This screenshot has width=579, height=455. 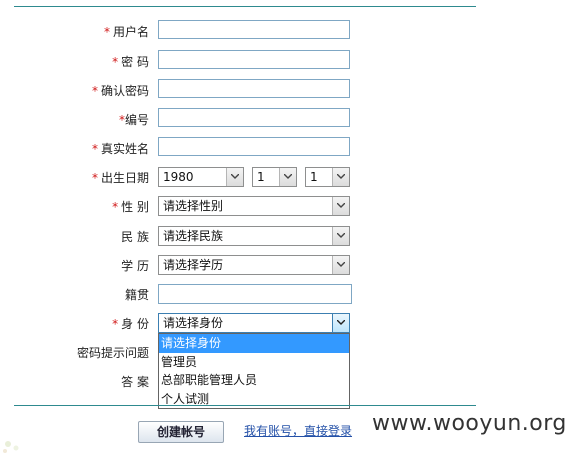 I want to click on username-label: * 用户名, so click(x=126, y=32).